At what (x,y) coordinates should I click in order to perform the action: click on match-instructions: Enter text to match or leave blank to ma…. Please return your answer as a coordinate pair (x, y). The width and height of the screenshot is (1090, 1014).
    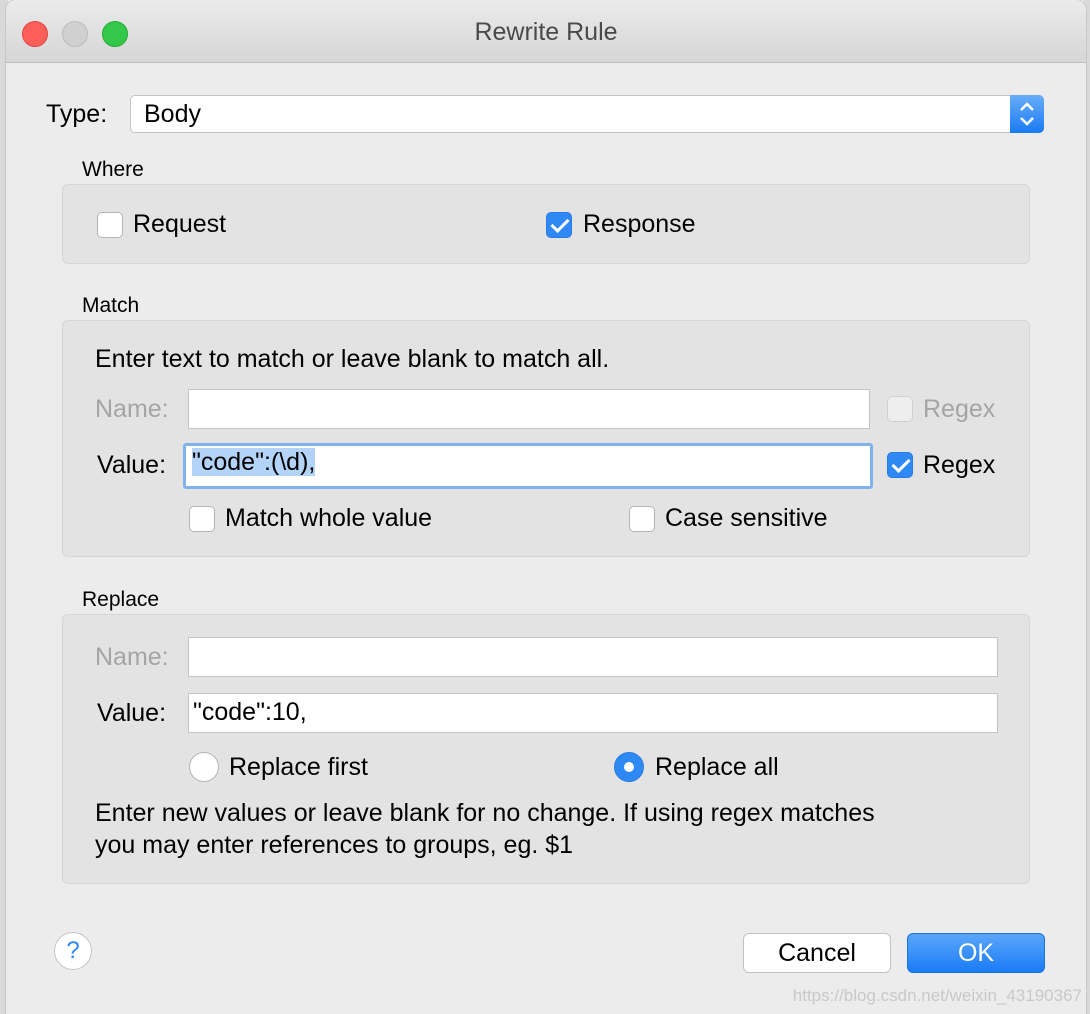
    Looking at the image, I should click on (352, 359).